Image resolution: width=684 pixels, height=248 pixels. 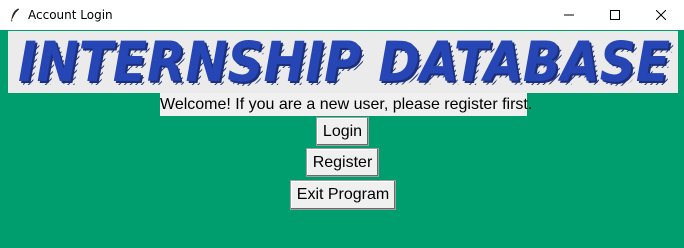 I want to click on maximize-icon, so click(x=615, y=15).